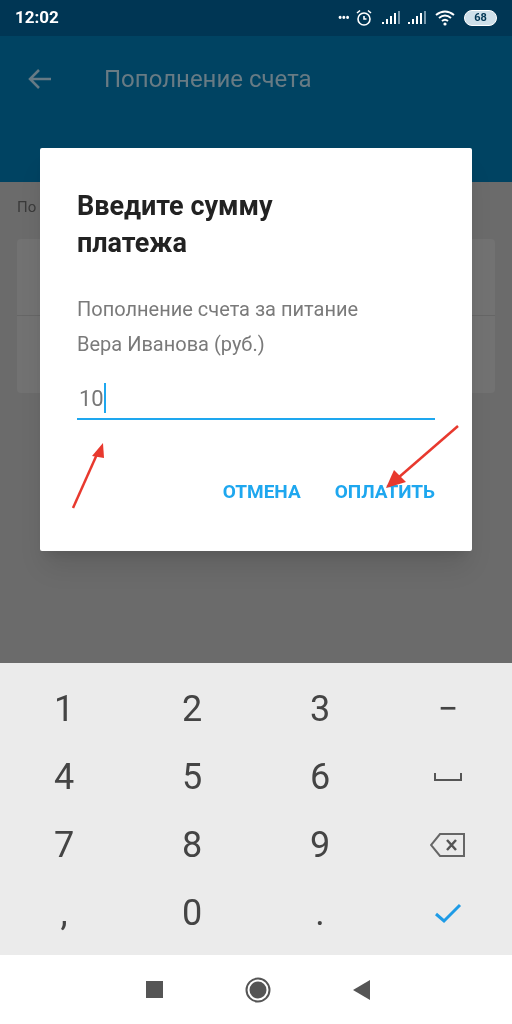  What do you see at coordinates (445, 18) in the screenshot?
I see `wifi-icon` at bounding box center [445, 18].